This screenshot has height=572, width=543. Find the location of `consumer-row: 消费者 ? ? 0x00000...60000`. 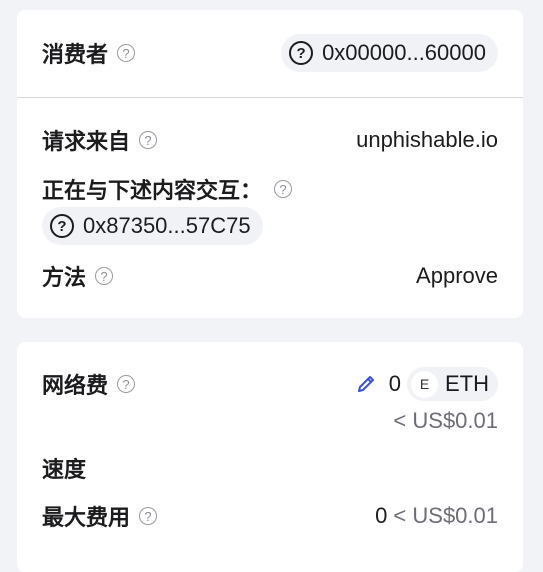

consumer-row: 消费者 ? ? 0x00000...60000 is located at coordinates (270, 53).